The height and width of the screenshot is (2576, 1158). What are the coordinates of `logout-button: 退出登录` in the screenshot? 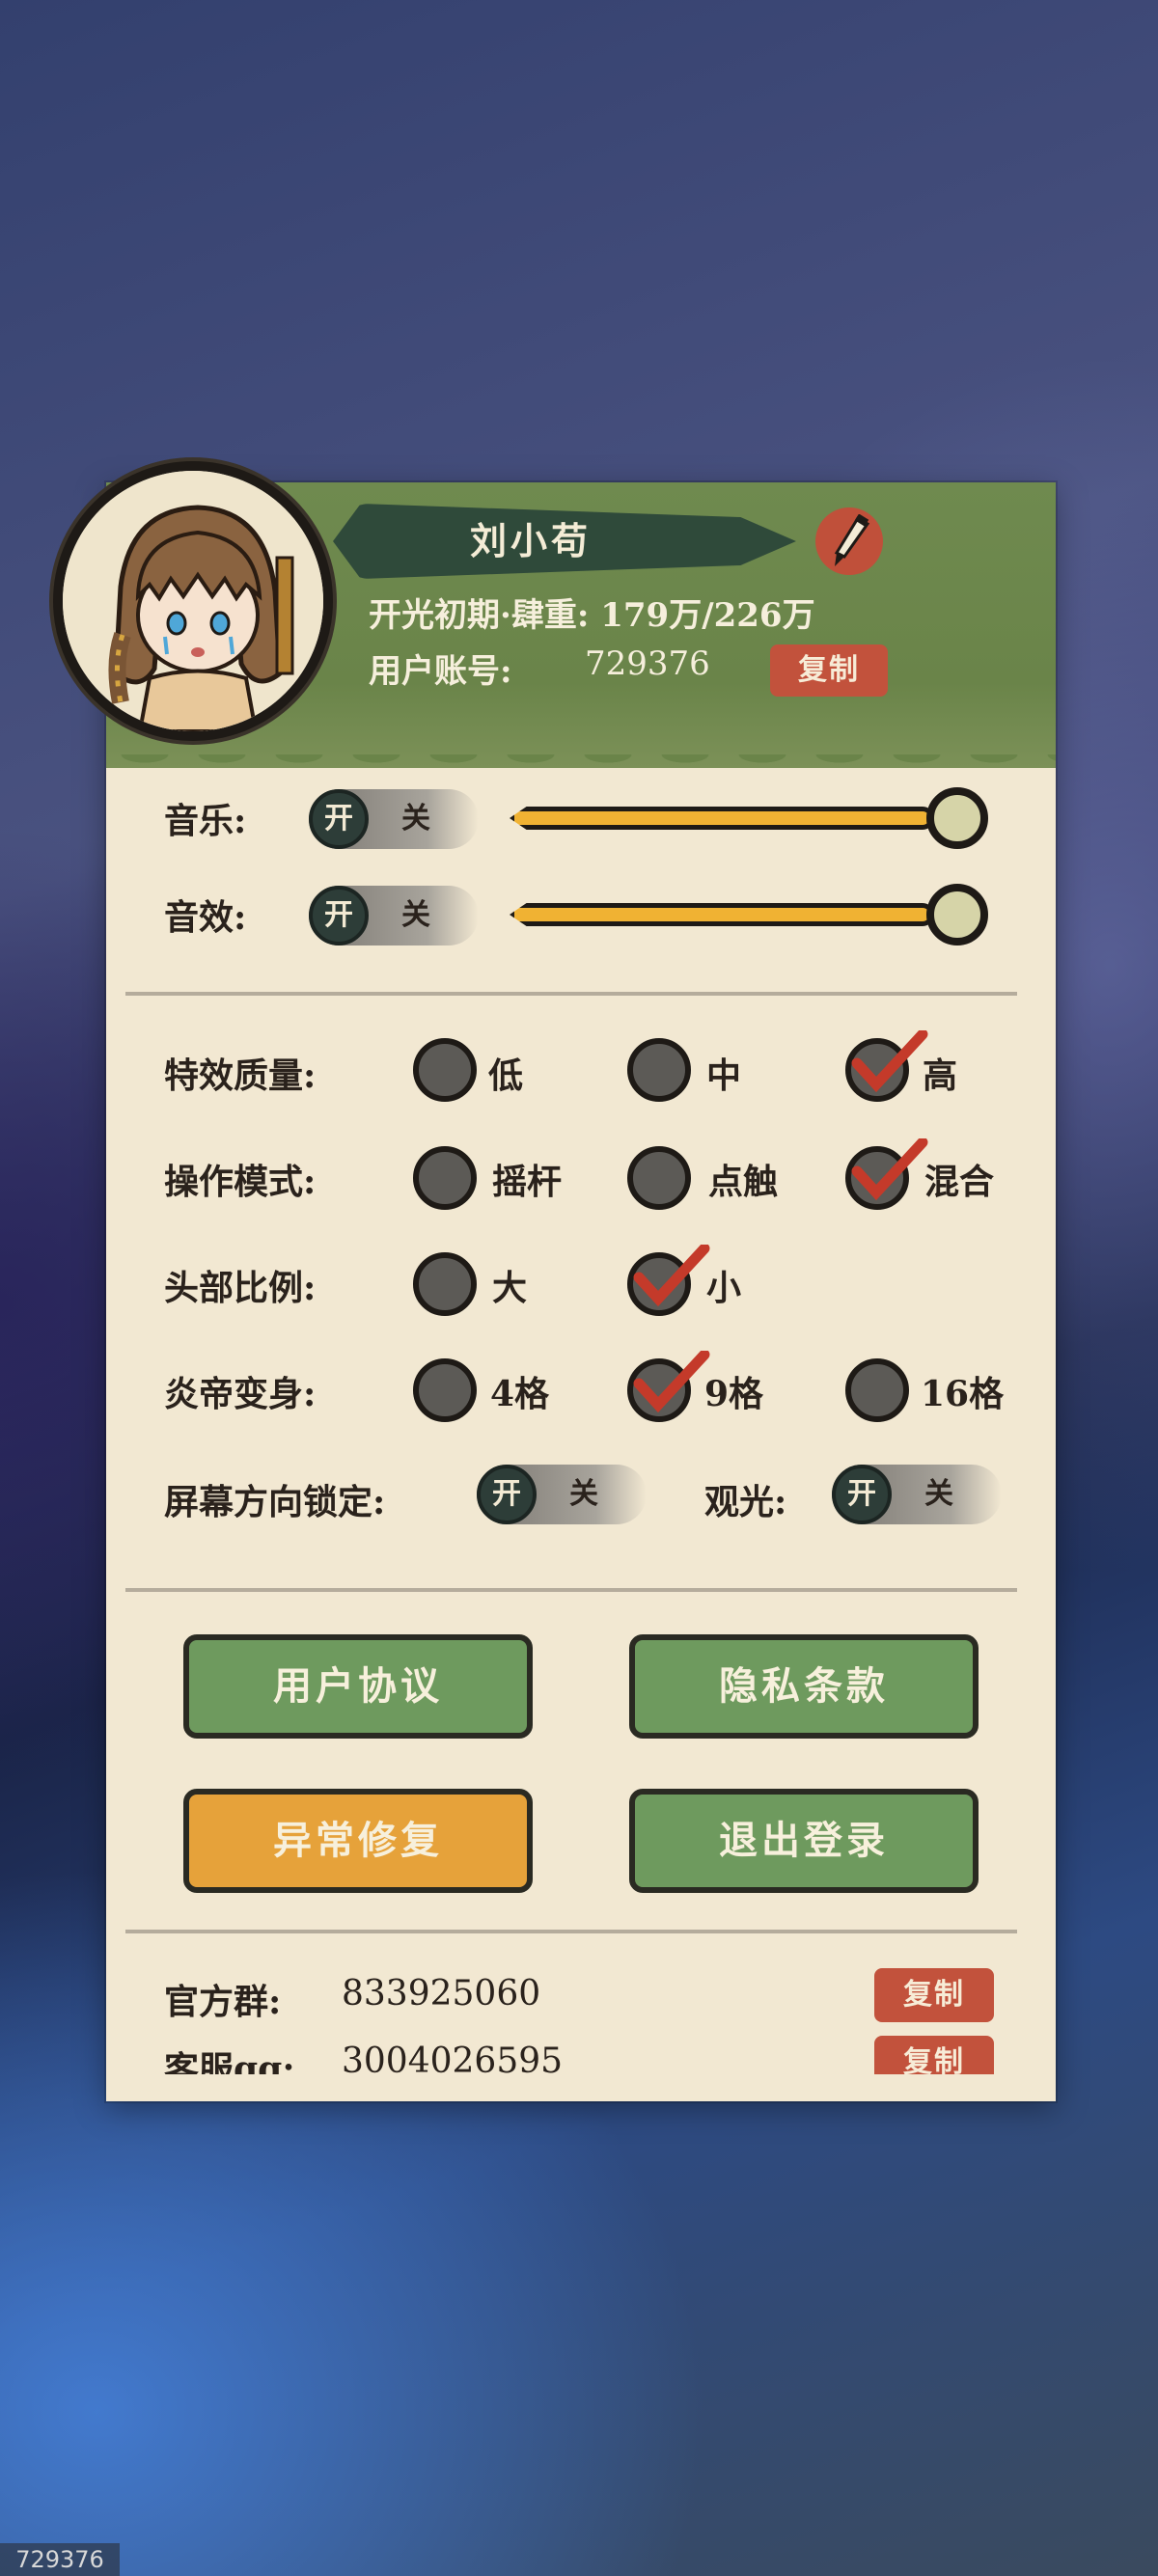 It's located at (804, 1841).